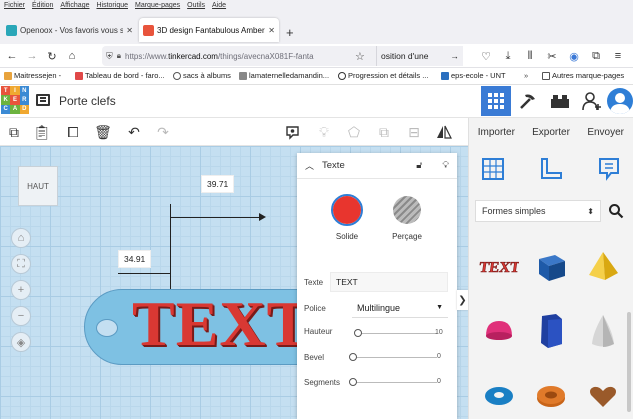  I want to click on bevel-label: Bevel, so click(314, 357).